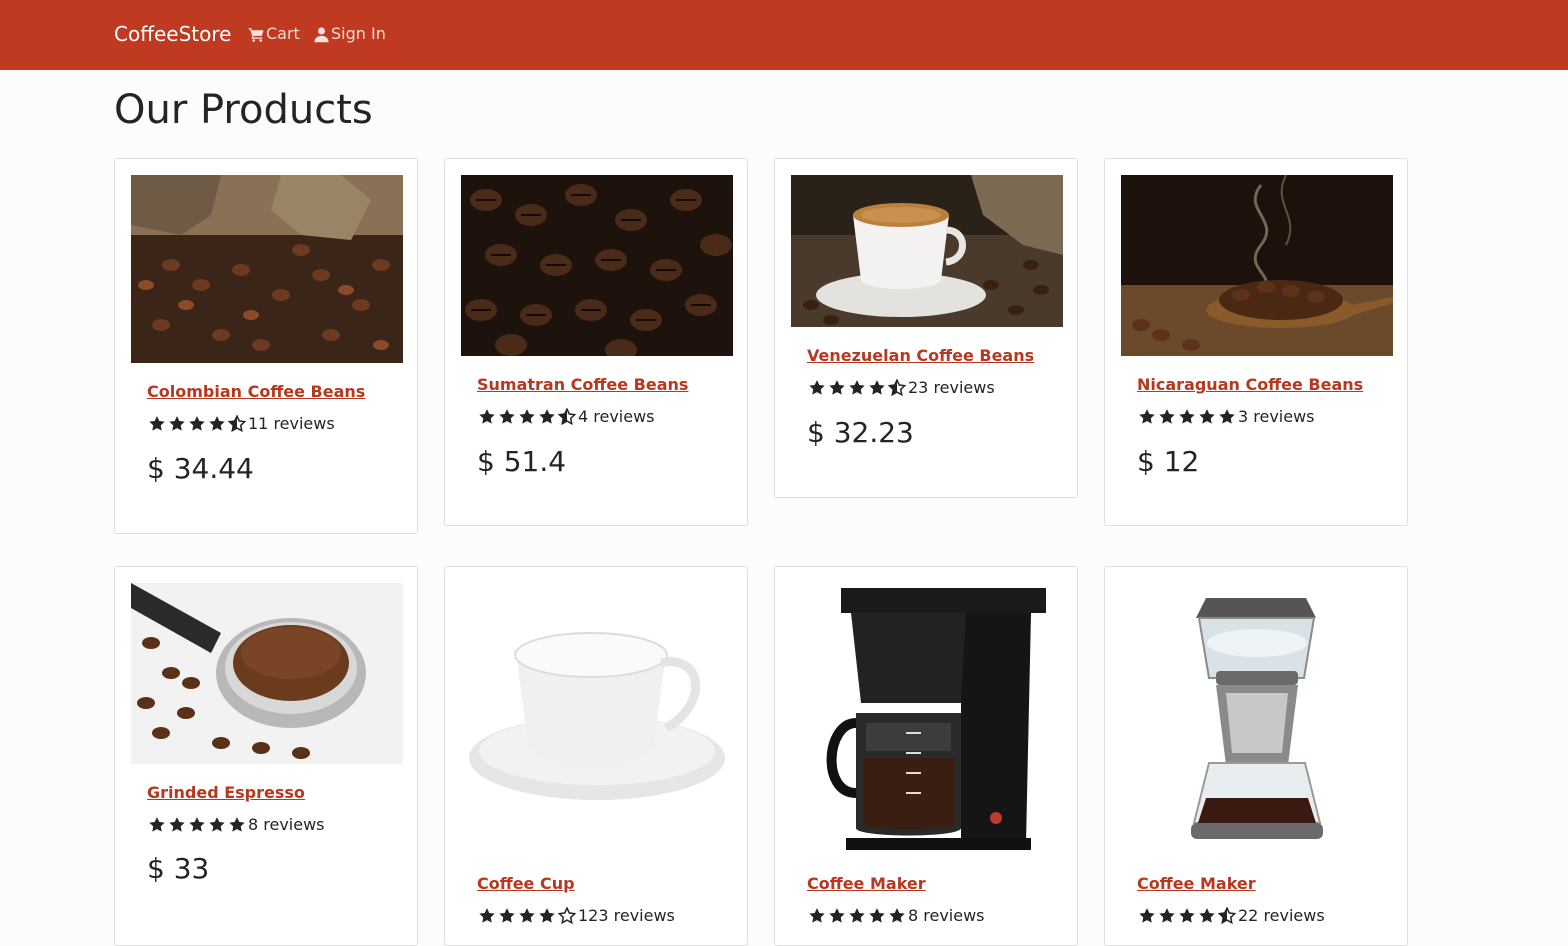 The image size is (1568, 946). What do you see at coordinates (927, 251) in the screenshot?
I see `espresso-cup-image` at bounding box center [927, 251].